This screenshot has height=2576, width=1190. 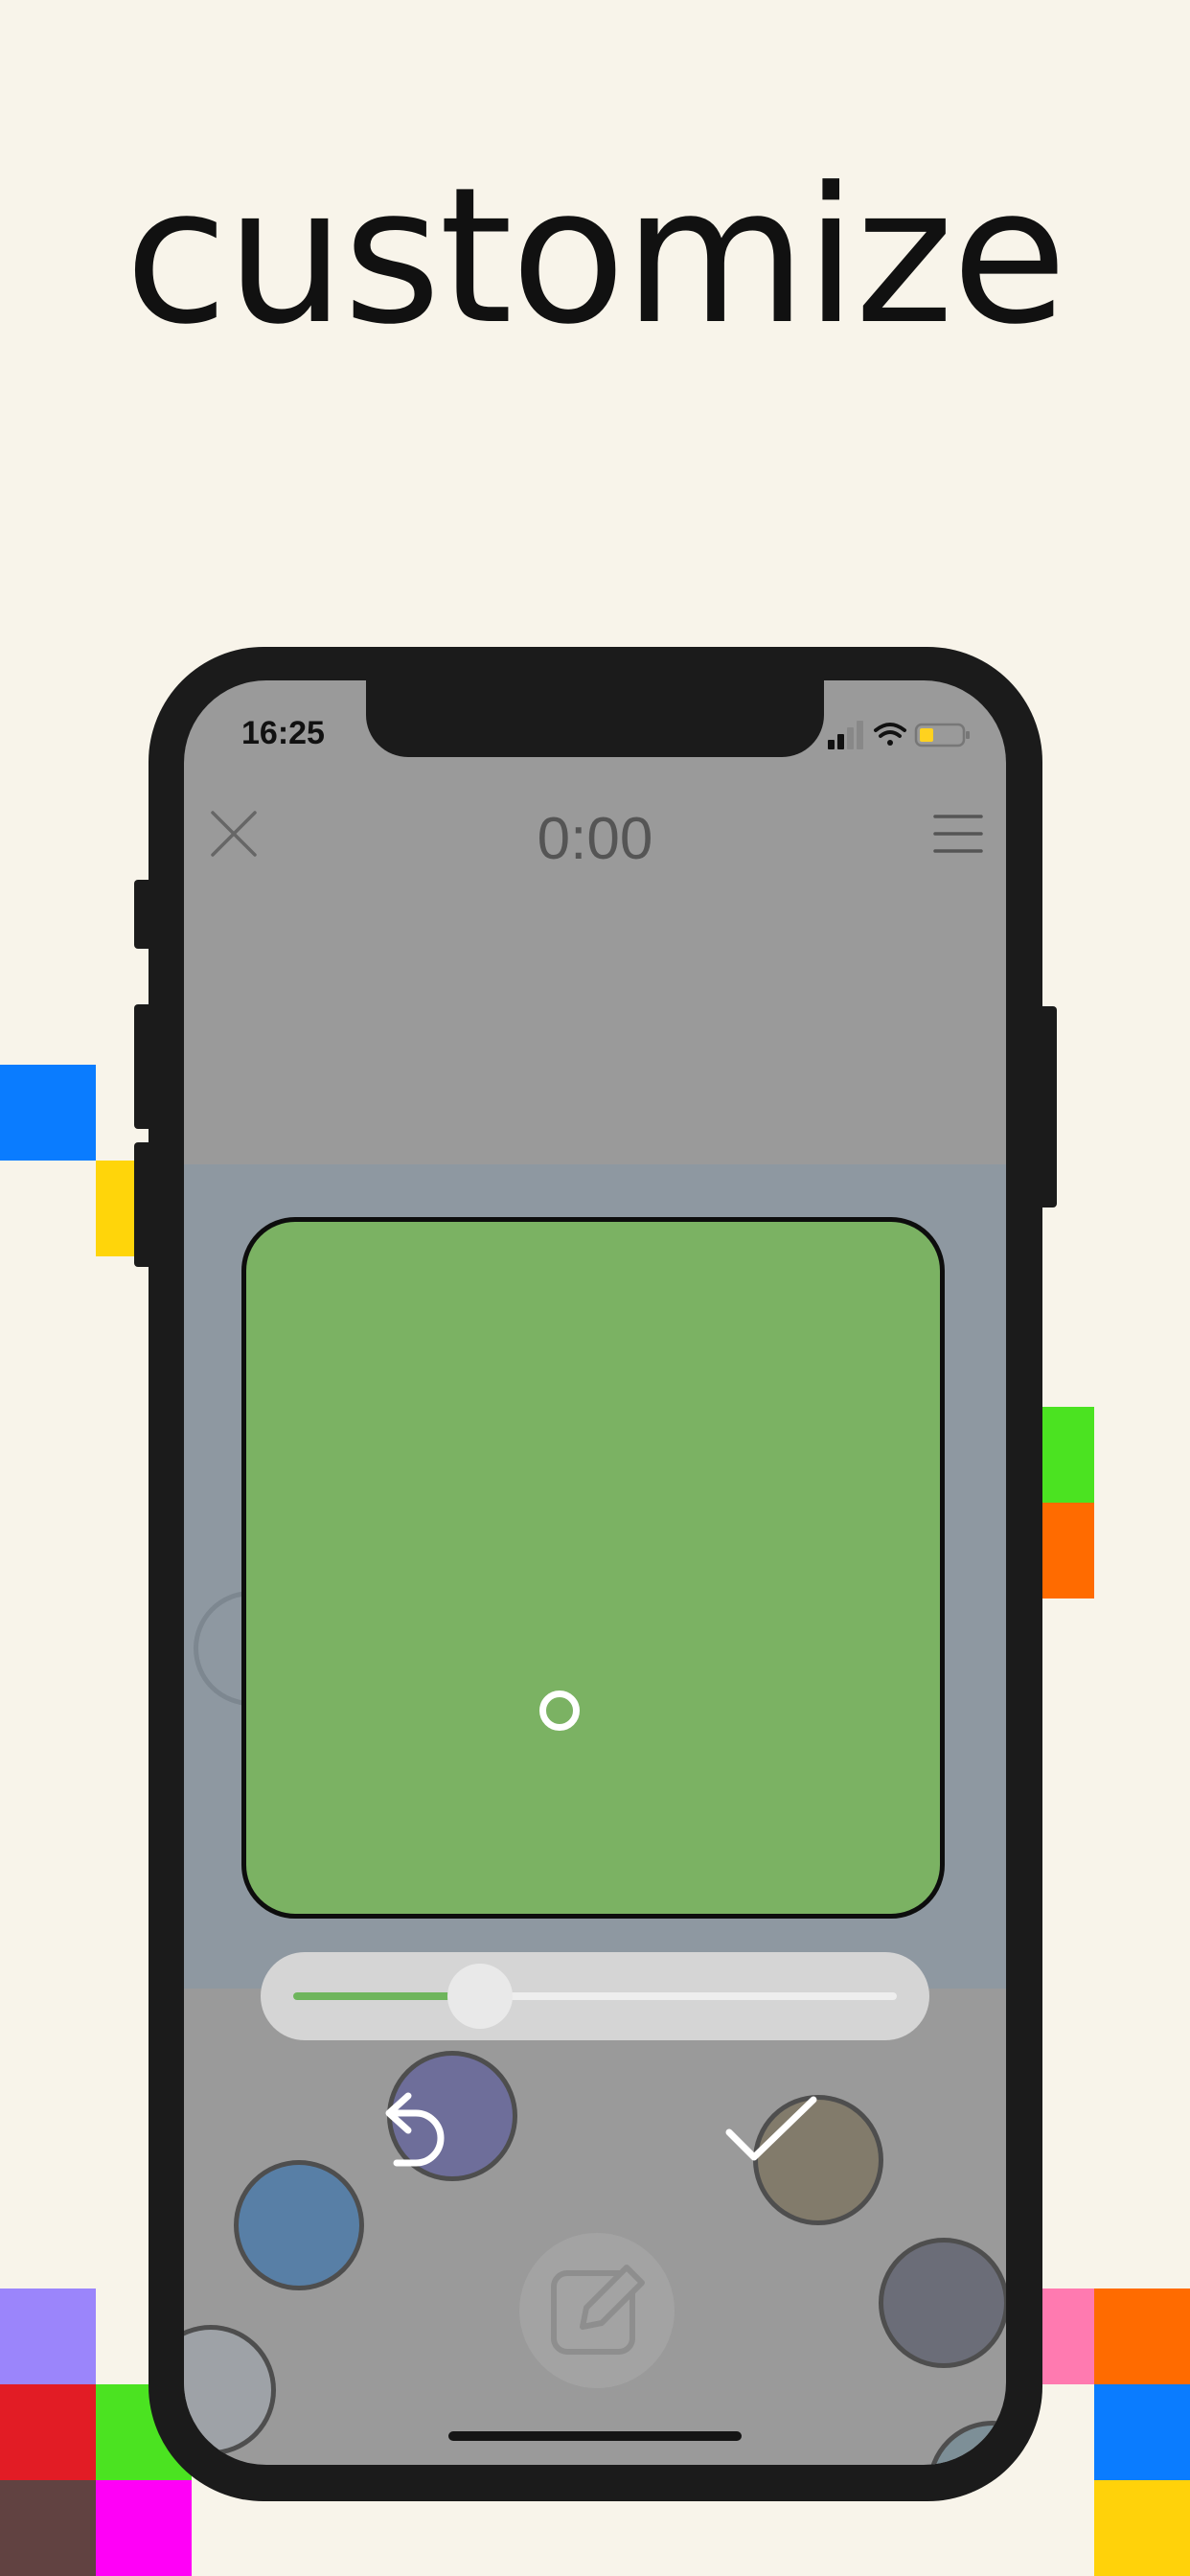 What do you see at coordinates (845, 735) in the screenshot?
I see `signal-icon` at bounding box center [845, 735].